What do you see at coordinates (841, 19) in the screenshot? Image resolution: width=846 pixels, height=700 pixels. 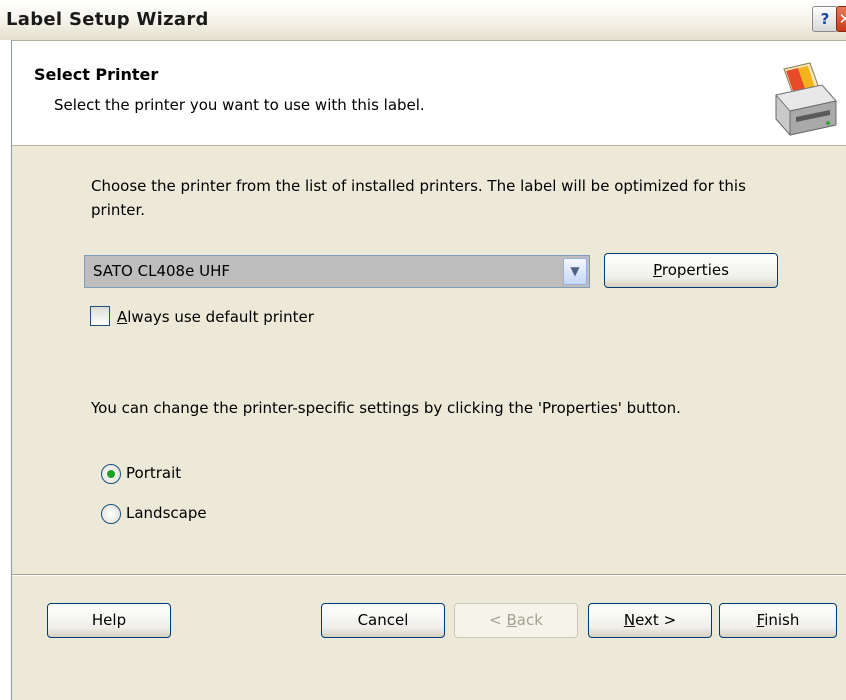 I see `close-title-button: ✕` at bounding box center [841, 19].